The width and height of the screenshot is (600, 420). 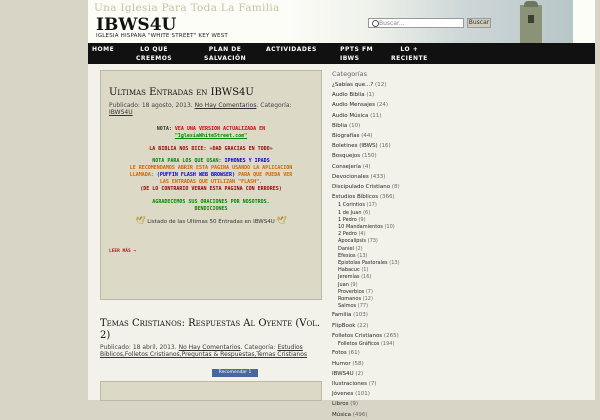 I want to click on sidebar-category-item: Biblia (10), so click(x=377, y=126).